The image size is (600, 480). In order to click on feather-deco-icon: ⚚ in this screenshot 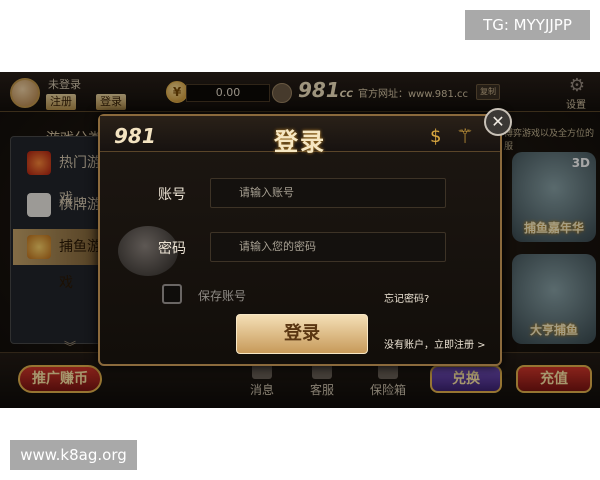, I will do `click(465, 136)`.